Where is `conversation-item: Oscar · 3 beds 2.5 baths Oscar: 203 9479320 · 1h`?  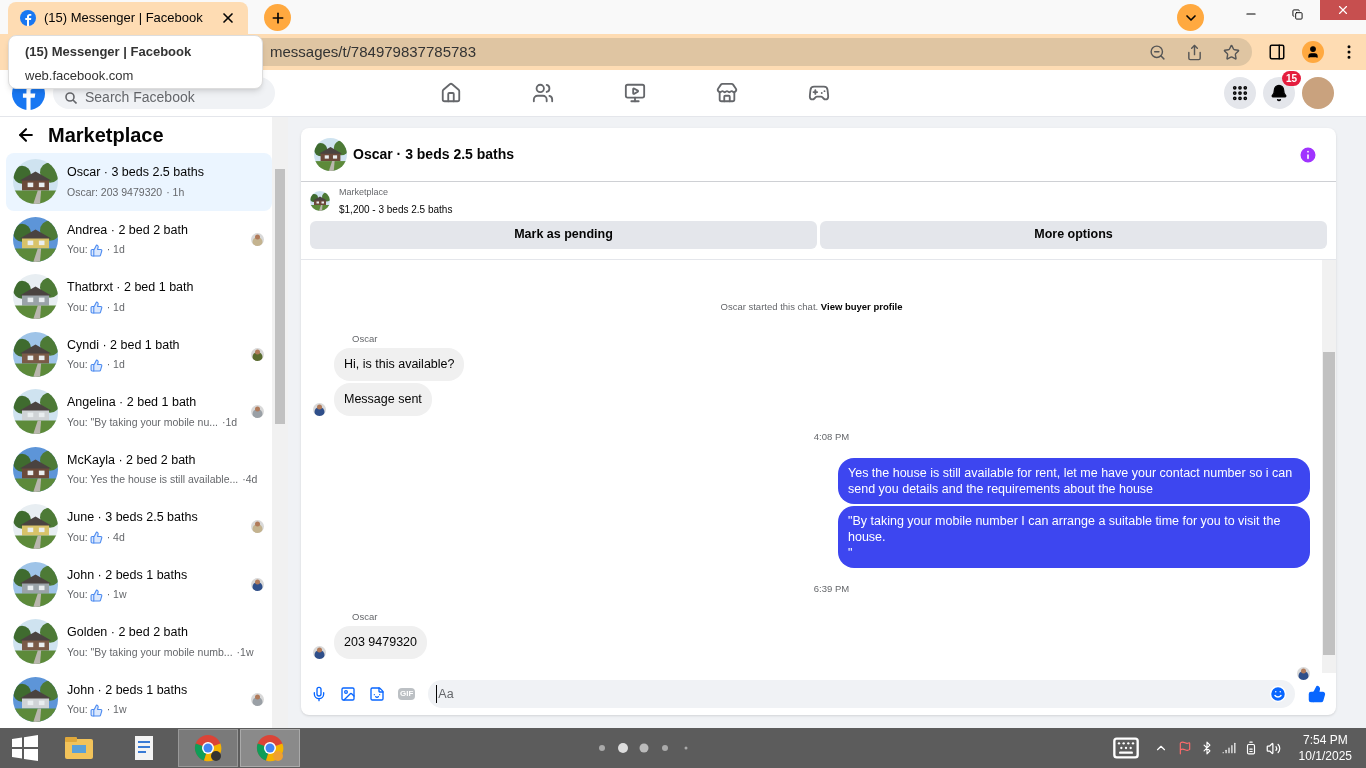 conversation-item: Oscar · 3 beds 2.5 baths Oscar: 203 9479320 · 1h is located at coordinates (139, 182).